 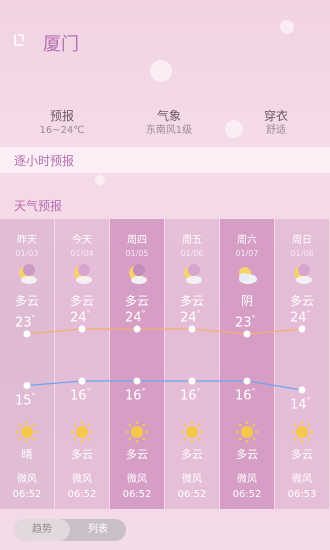 I want to click on summary-value: 16~24℃, so click(x=62, y=130).